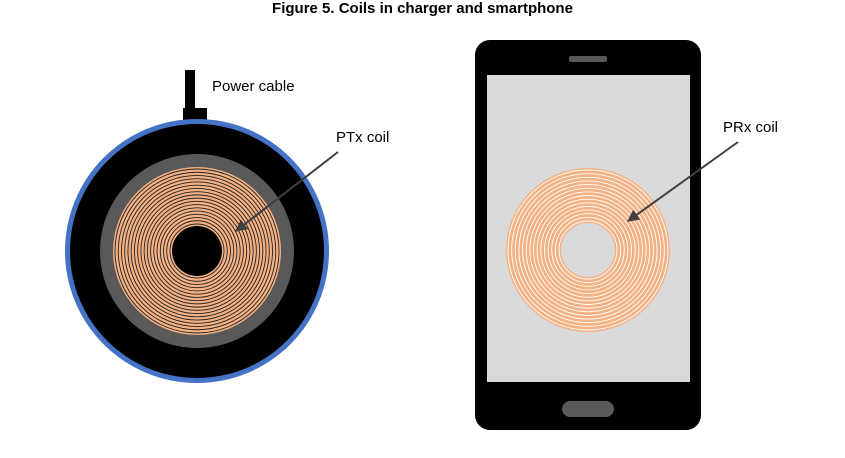 This screenshot has height=458, width=845. Describe the element at coordinates (253, 86) in the screenshot. I see `power-cable-label: Power cable` at that location.